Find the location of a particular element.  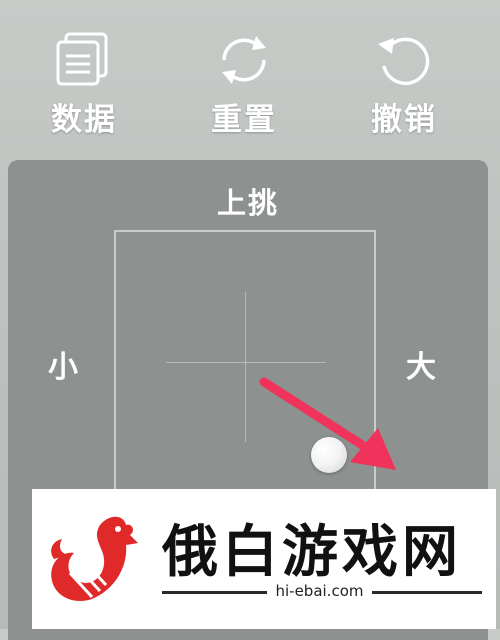

divider-left is located at coordinates (214, 592).